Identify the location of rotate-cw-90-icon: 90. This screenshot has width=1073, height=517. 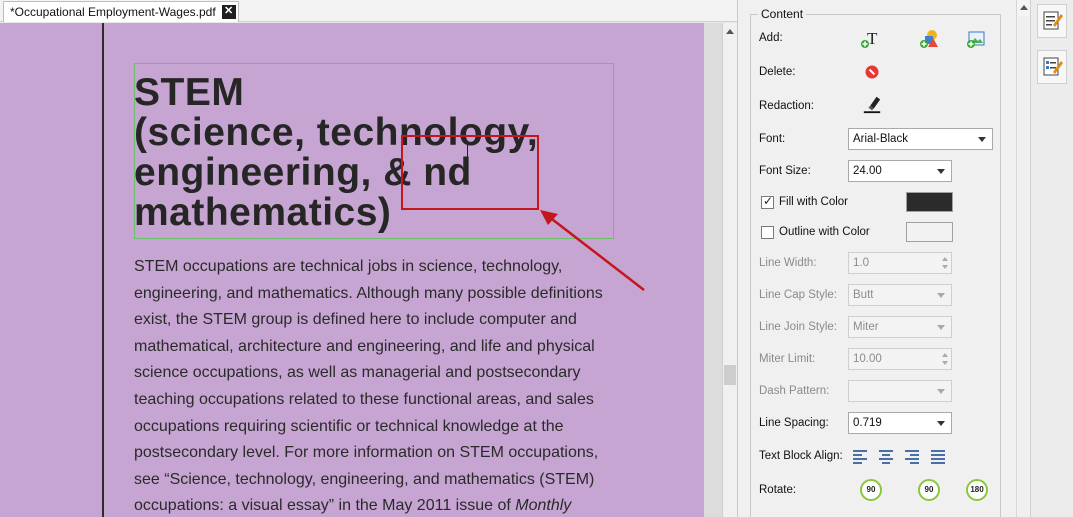
(929, 490).